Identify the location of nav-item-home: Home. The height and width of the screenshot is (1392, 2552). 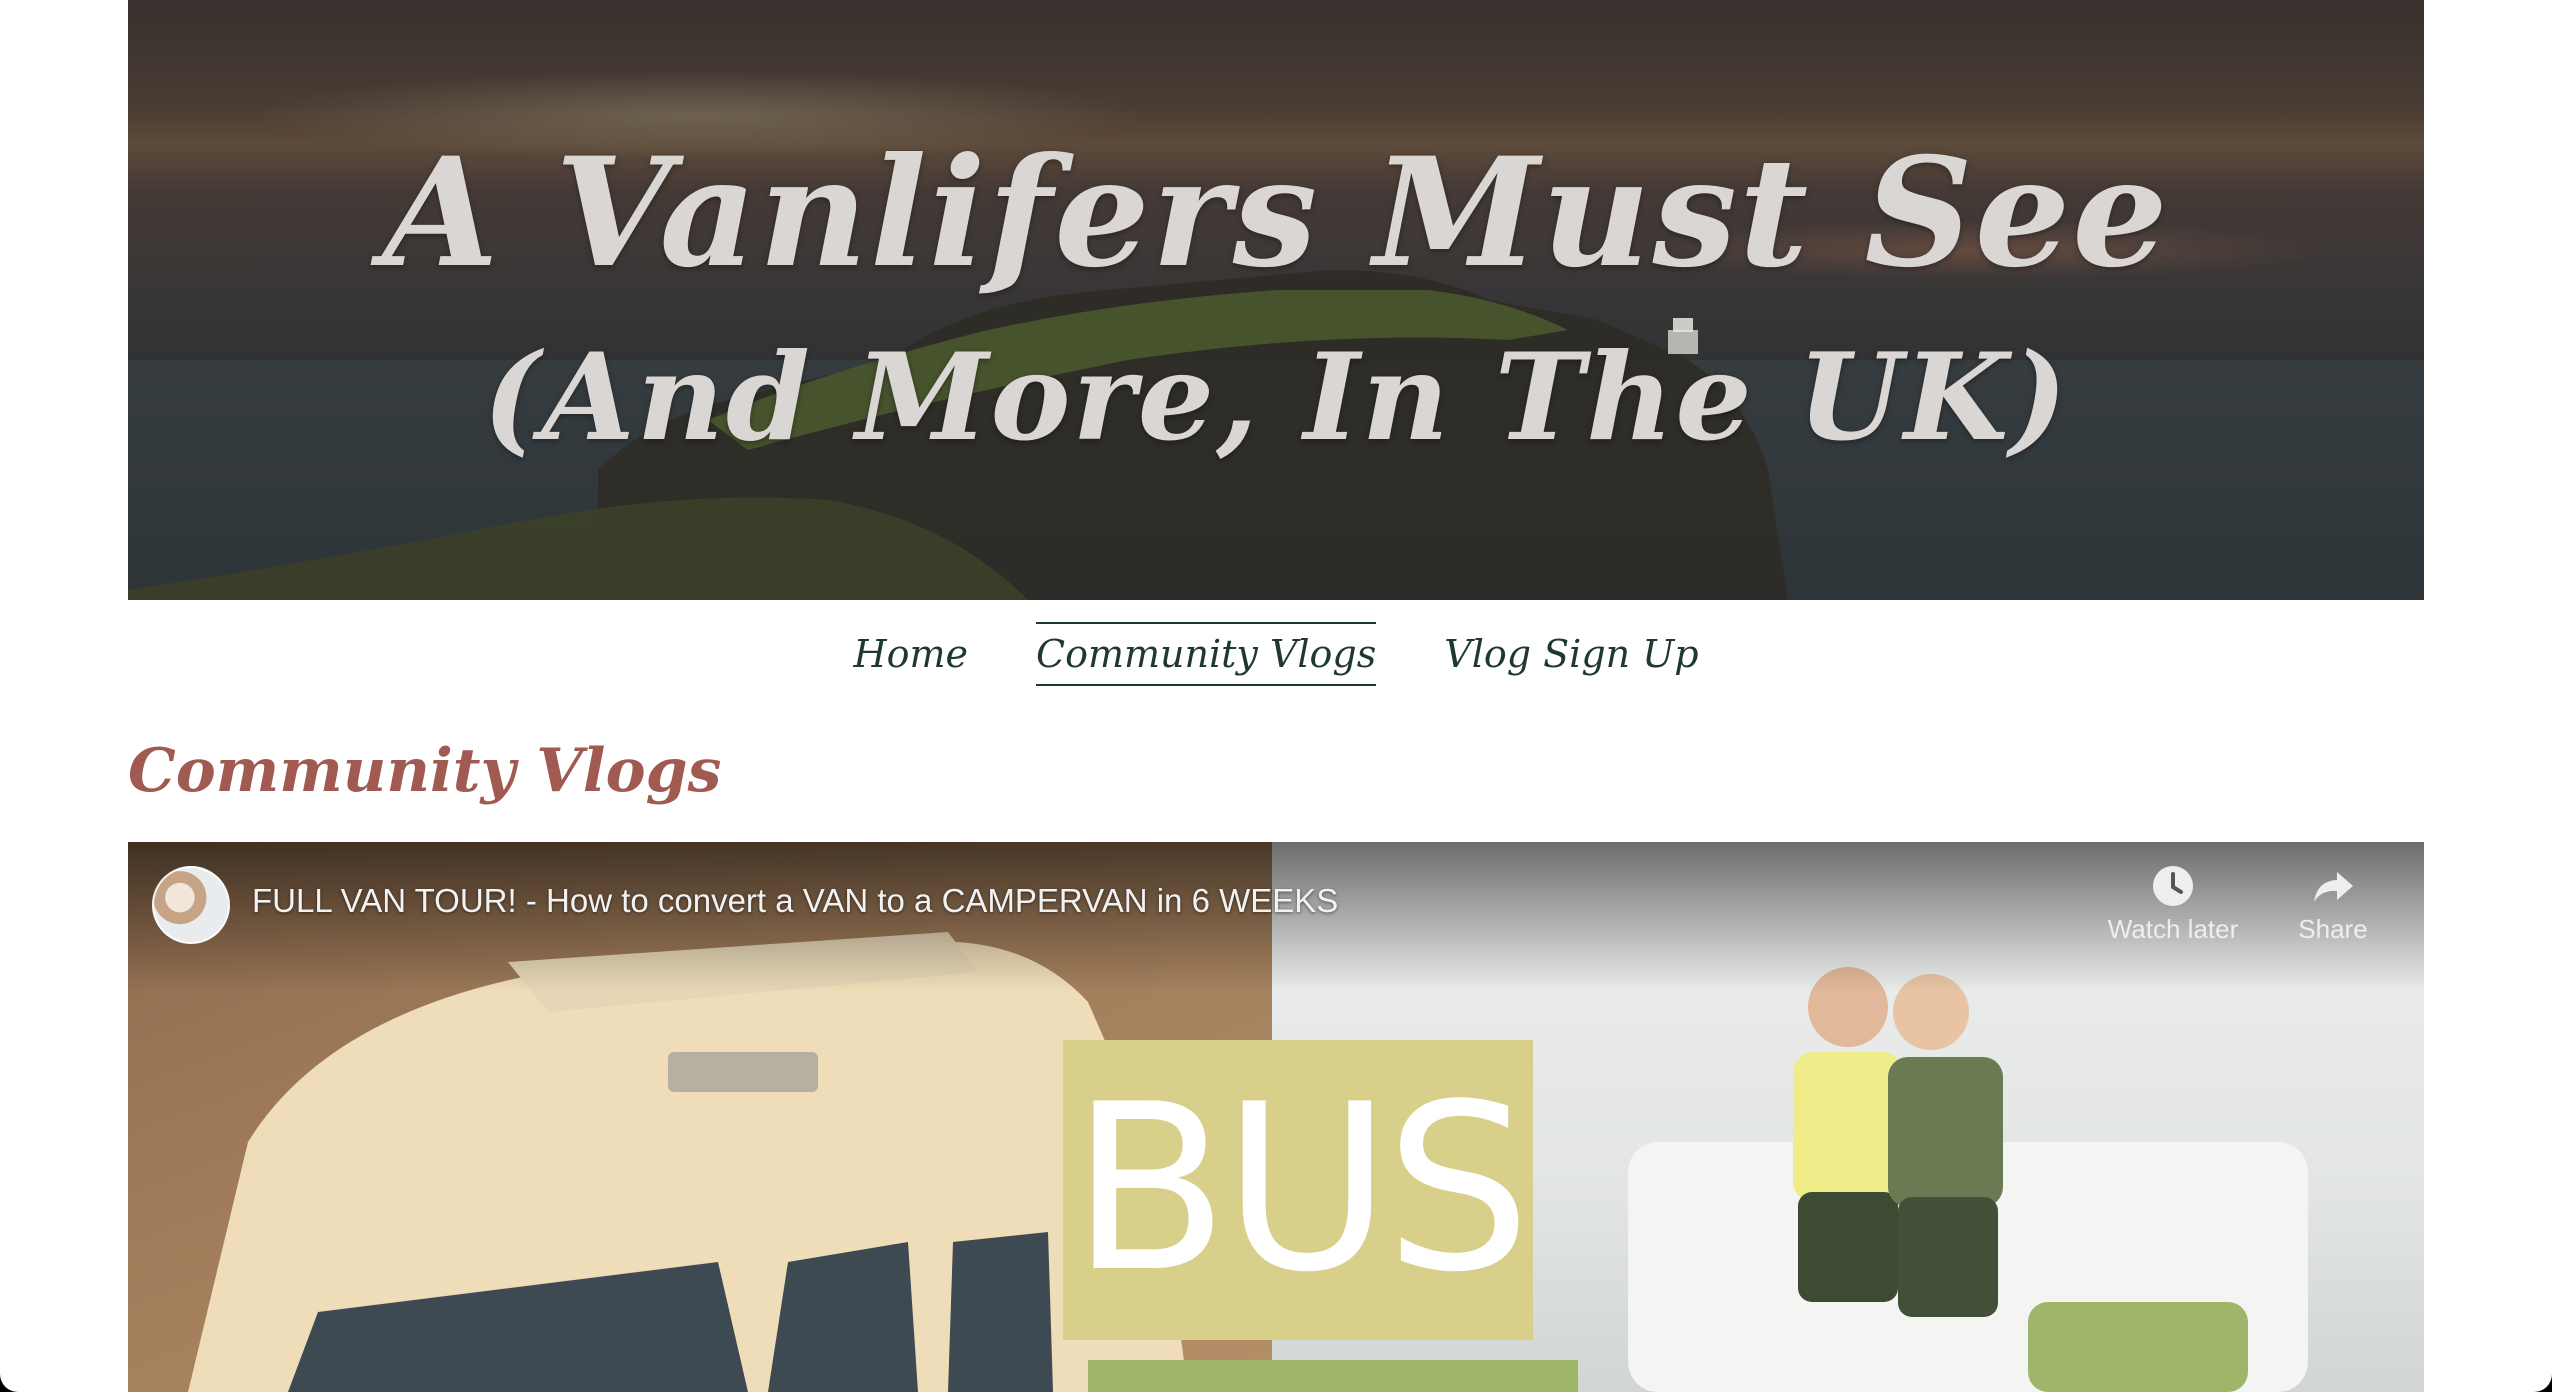
(910, 654).